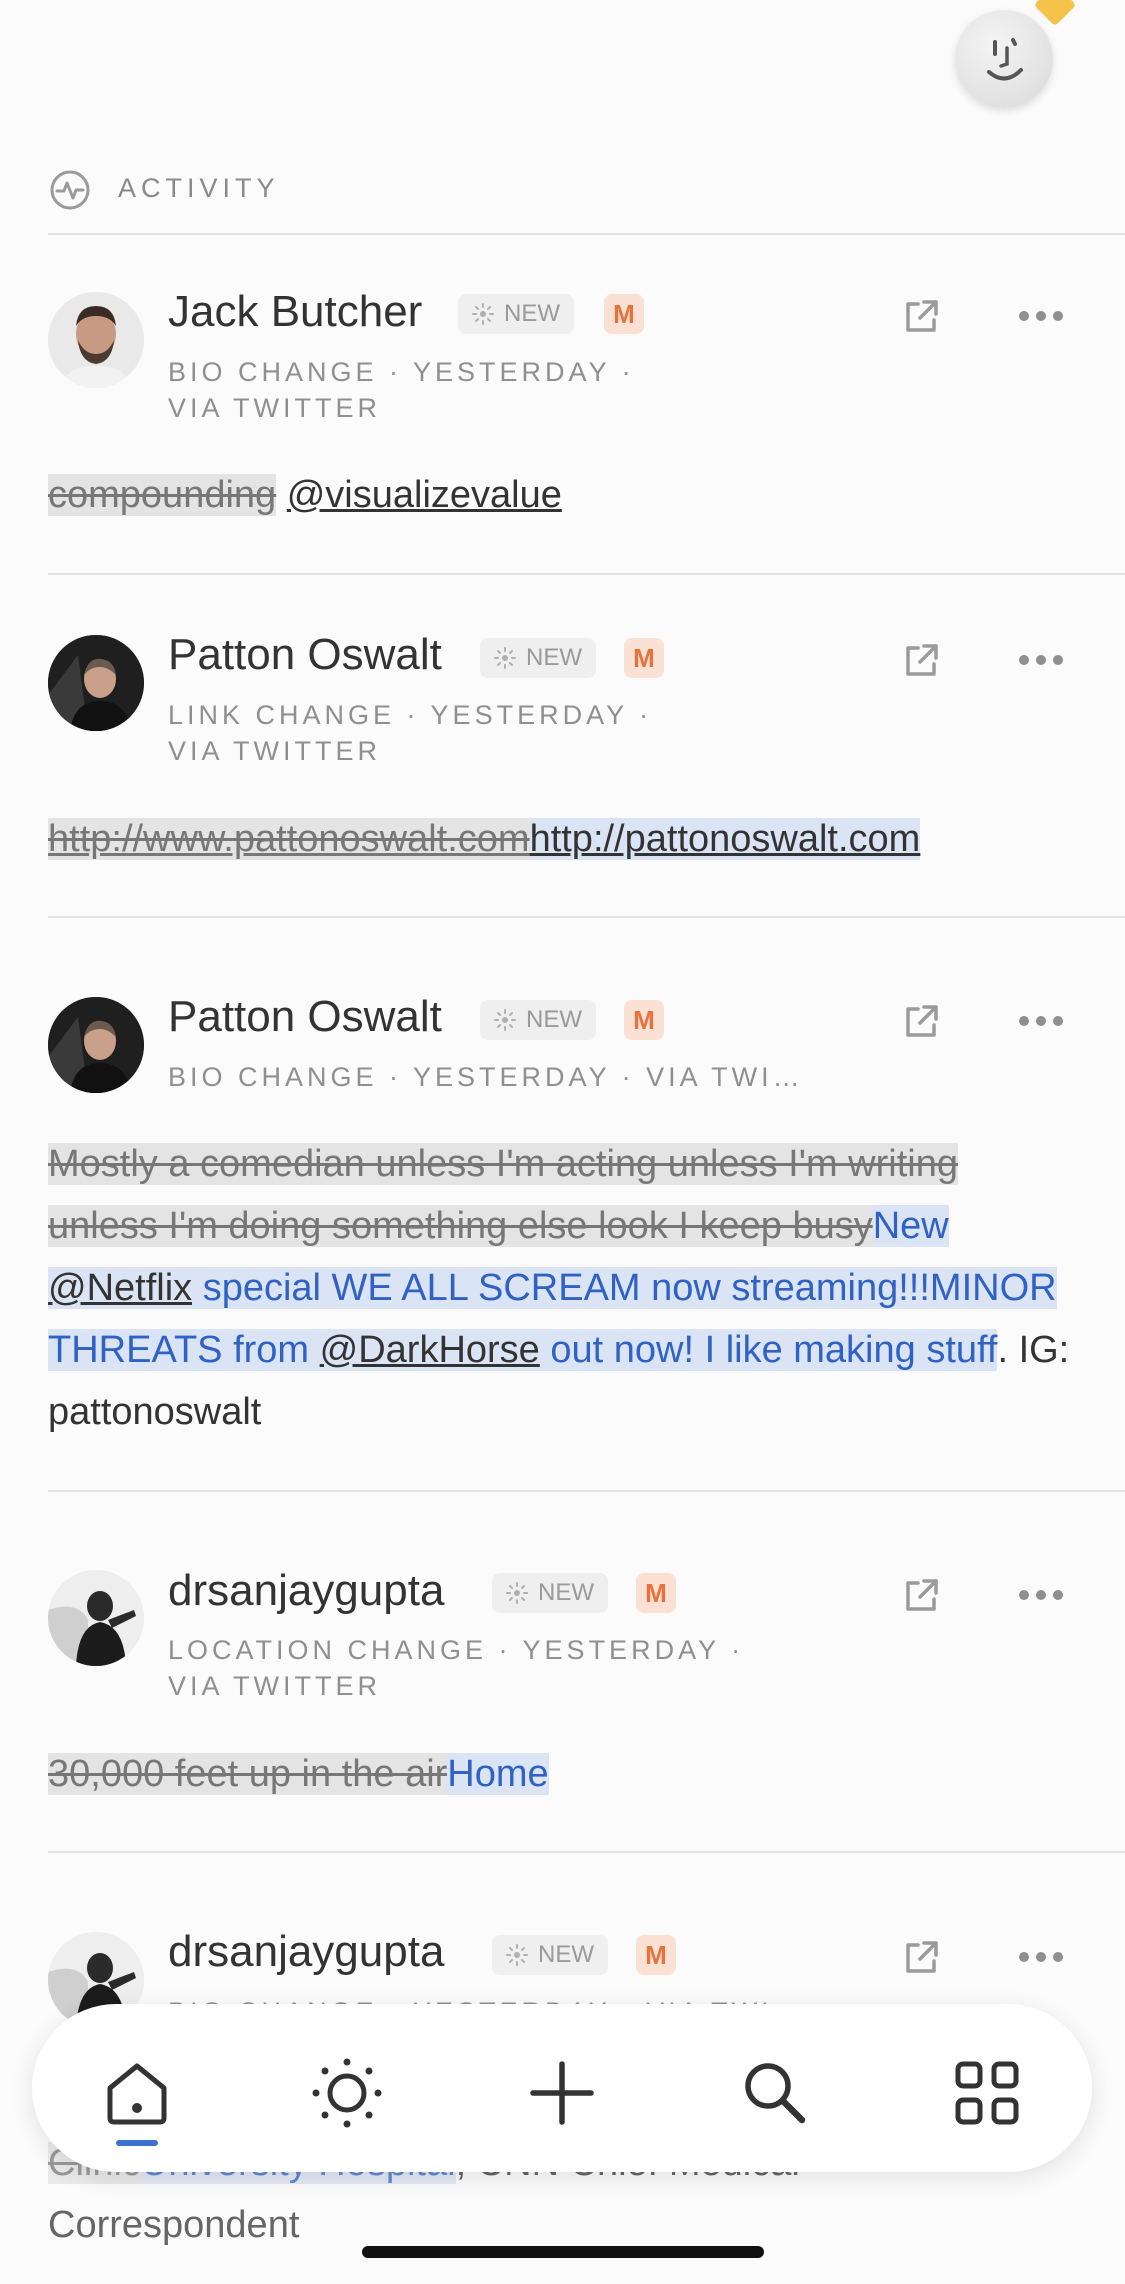 The image size is (1125, 2284). I want to click on nav-apps-button, so click(987, 2093).